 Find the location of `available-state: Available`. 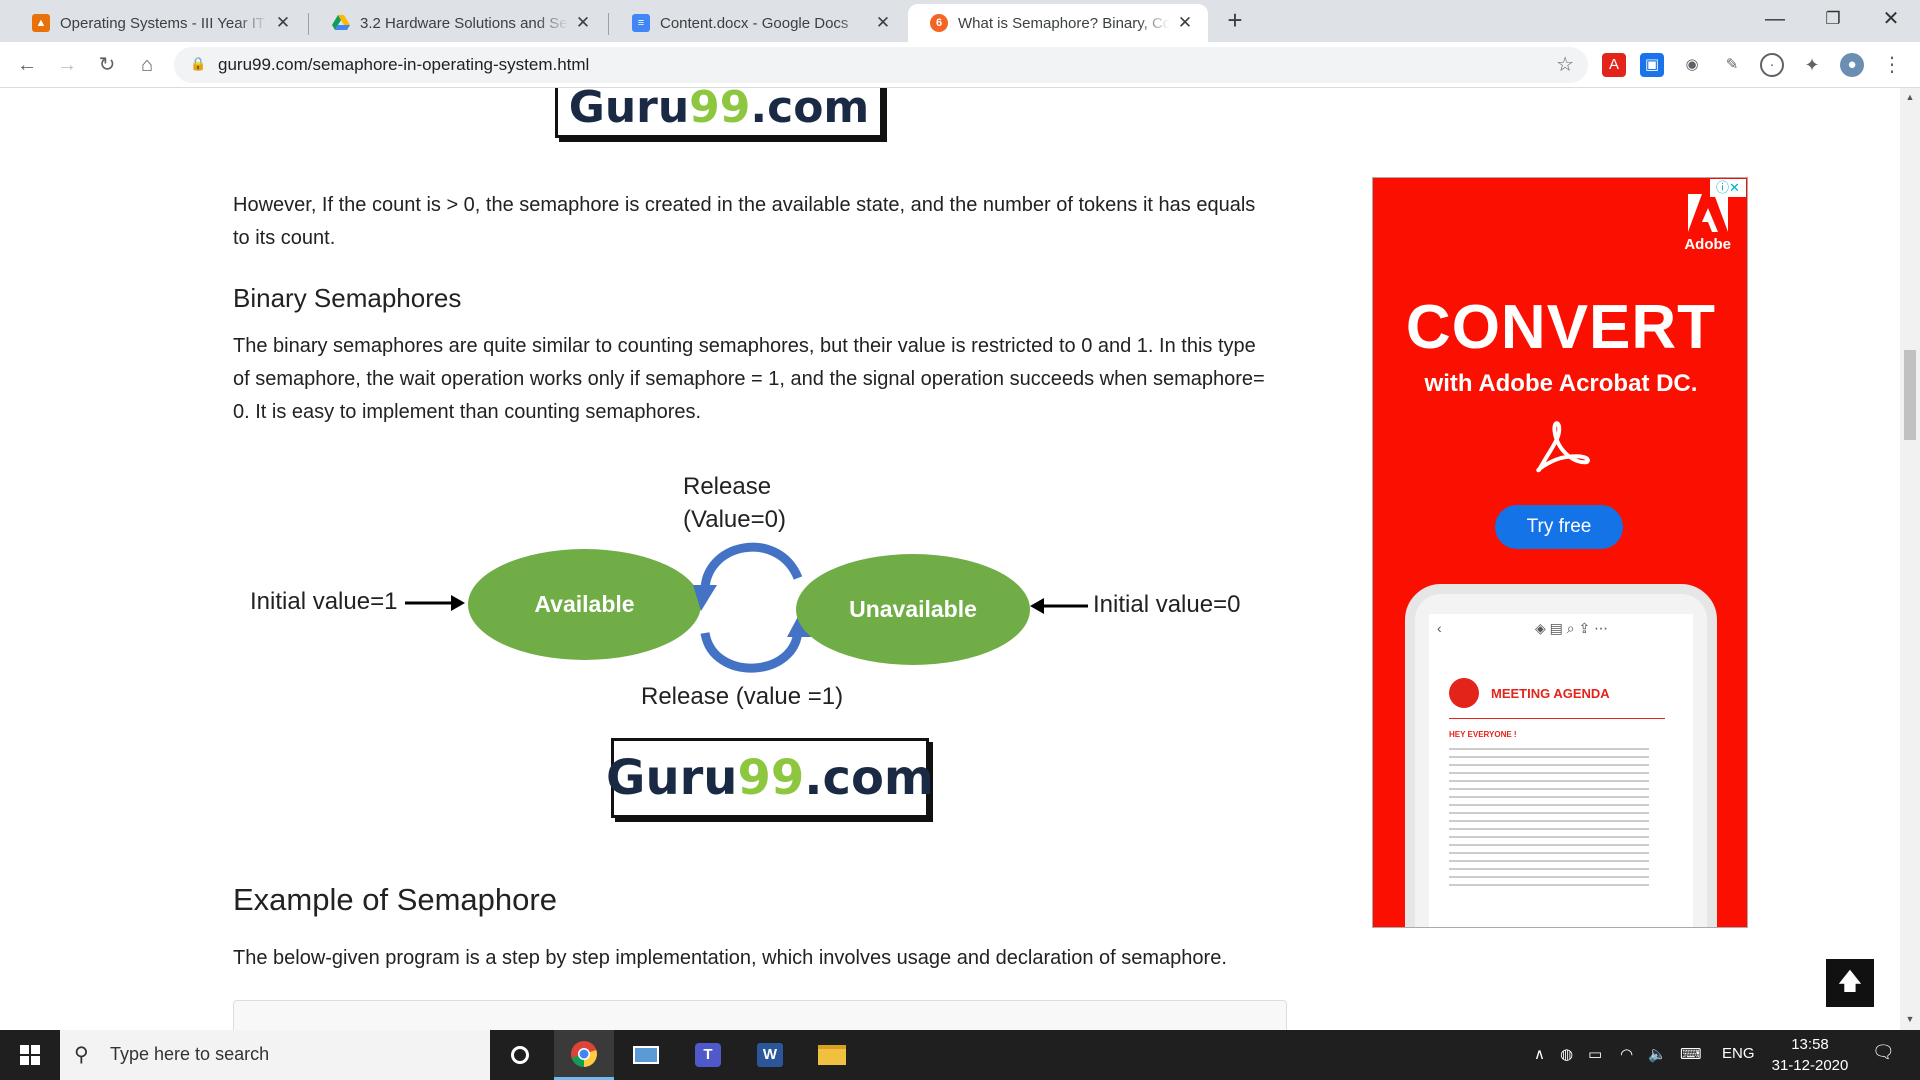

available-state: Available is located at coordinates (584, 604).